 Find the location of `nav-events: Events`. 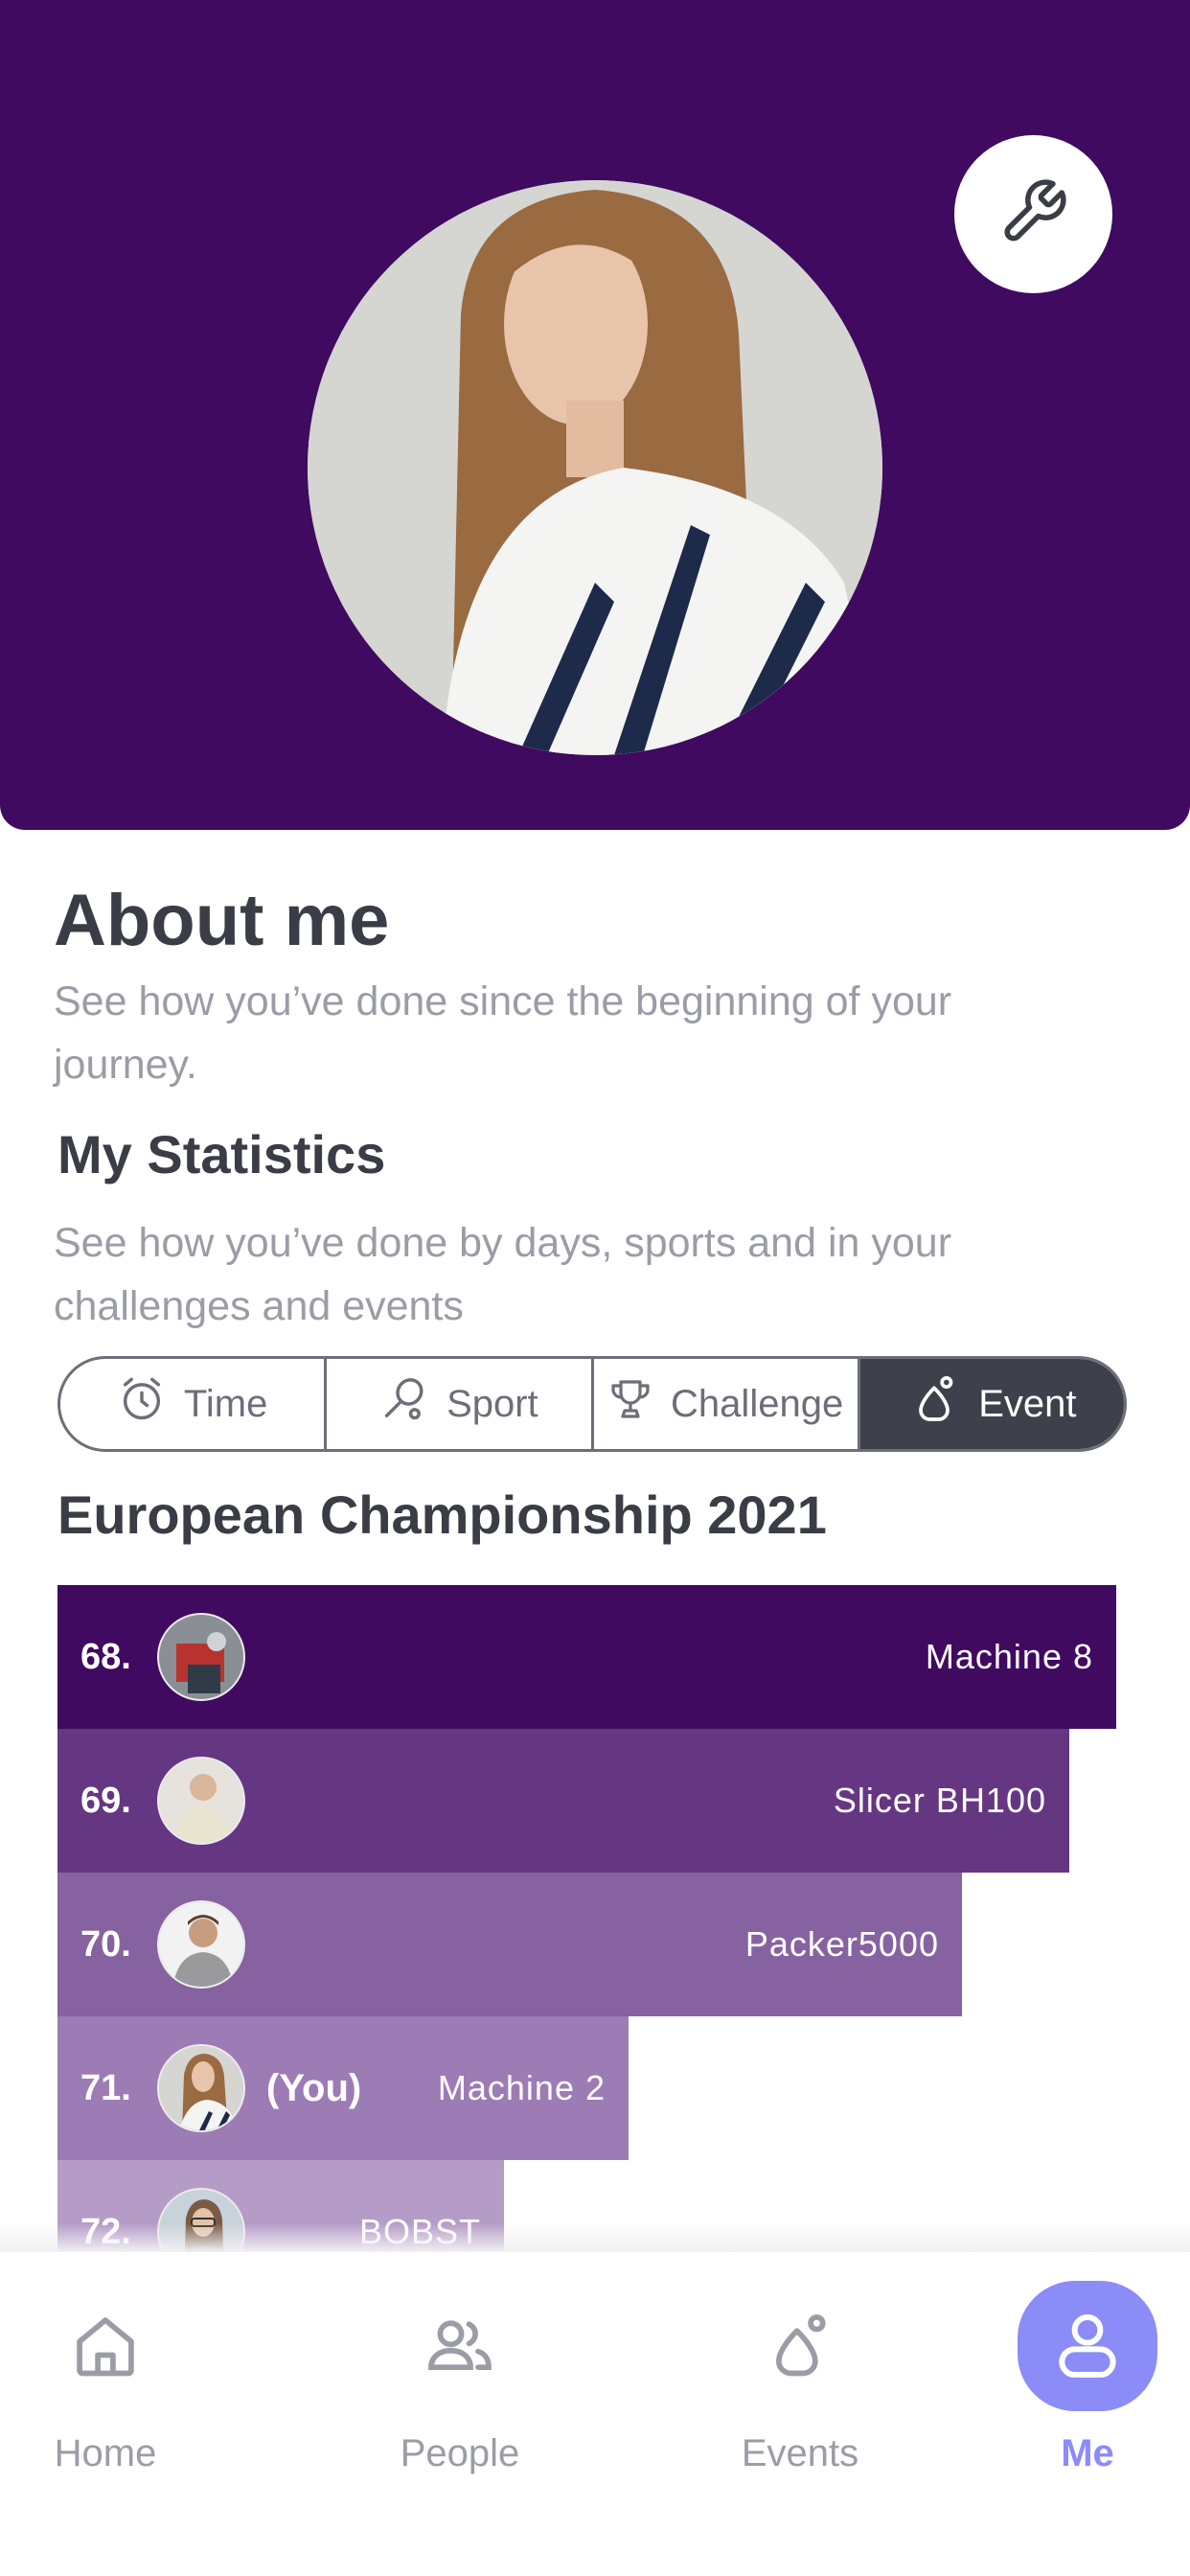

nav-events: Events is located at coordinates (800, 2363).